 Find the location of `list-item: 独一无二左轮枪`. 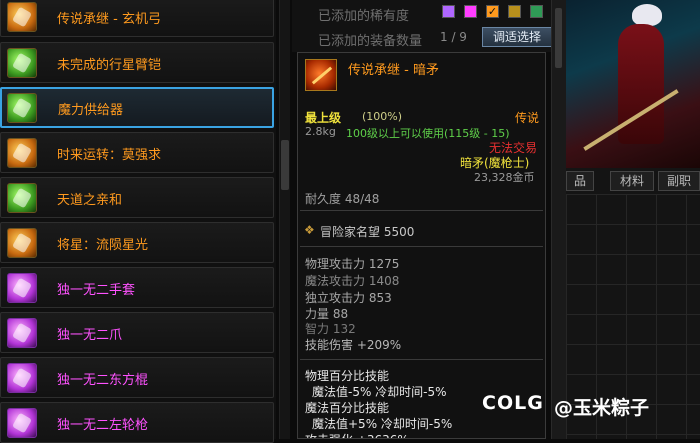

list-item: 独一无二左轮枪 is located at coordinates (137, 422).